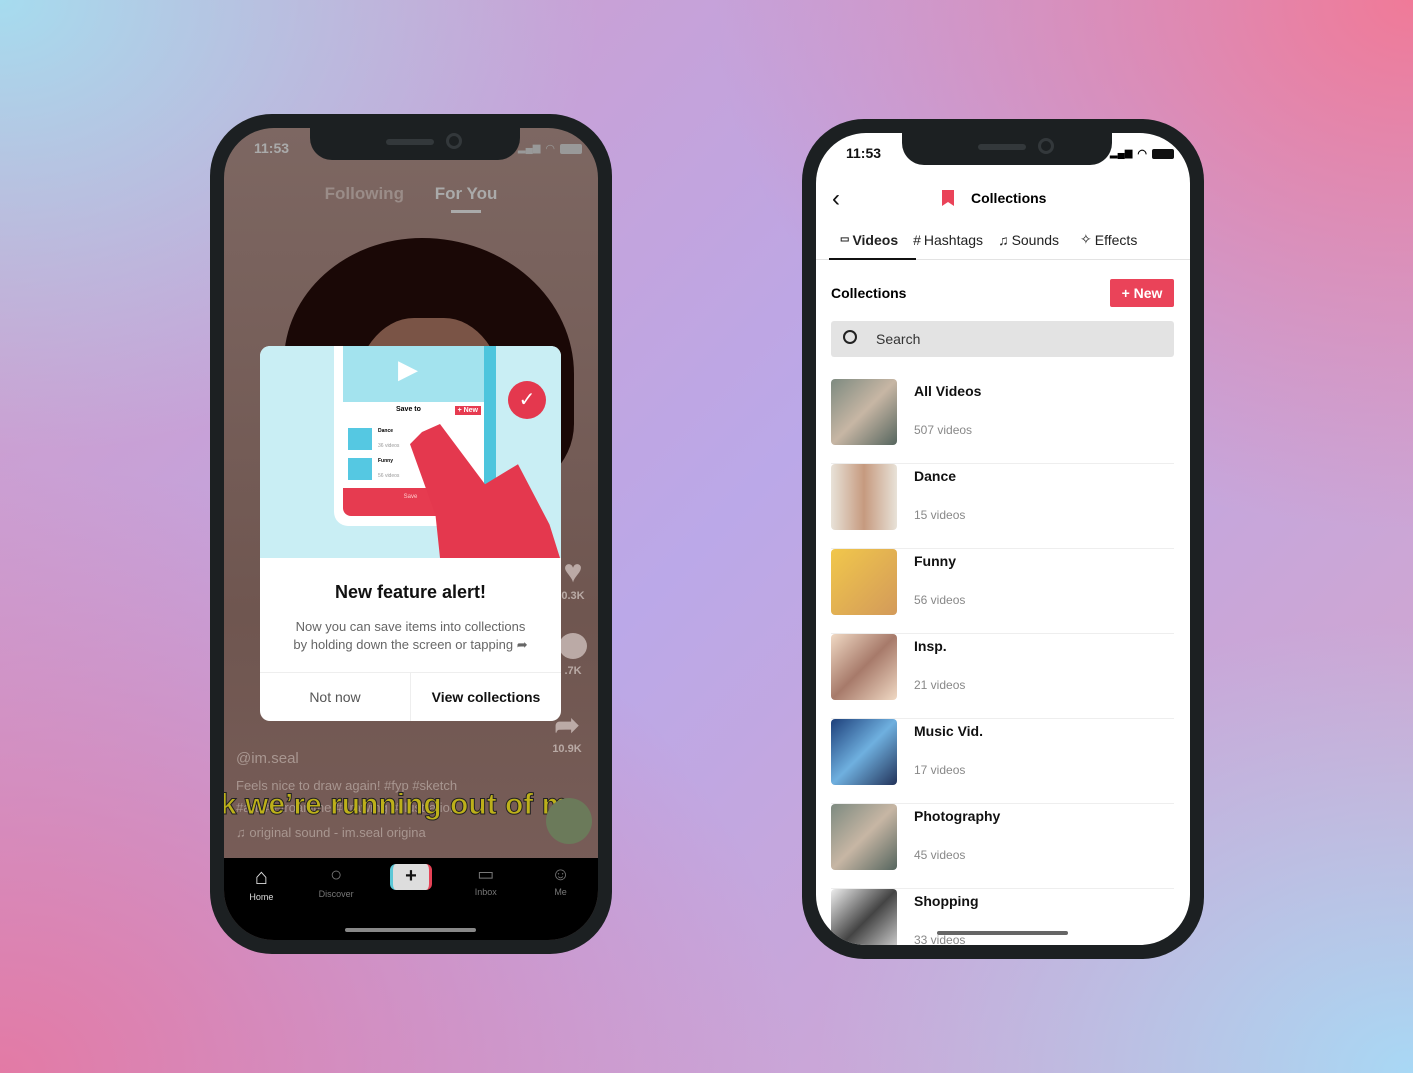 The width and height of the screenshot is (1413, 1073). What do you see at coordinates (948, 198) in the screenshot?
I see `bookmark-icon` at bounding box center [948, 198].